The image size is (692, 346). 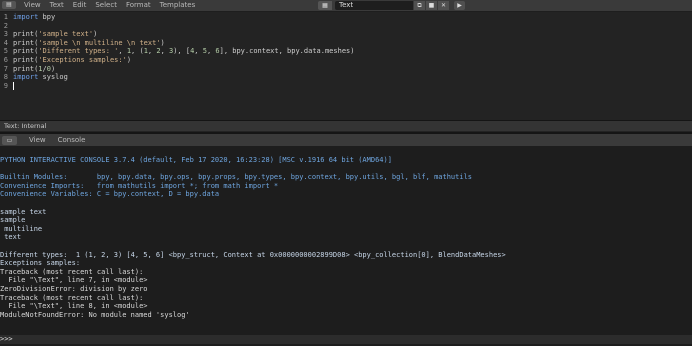 What do you see at coordinates (346, 86) in the screenshot?
I see `code-line: 9` at bounding box center [346, 86].